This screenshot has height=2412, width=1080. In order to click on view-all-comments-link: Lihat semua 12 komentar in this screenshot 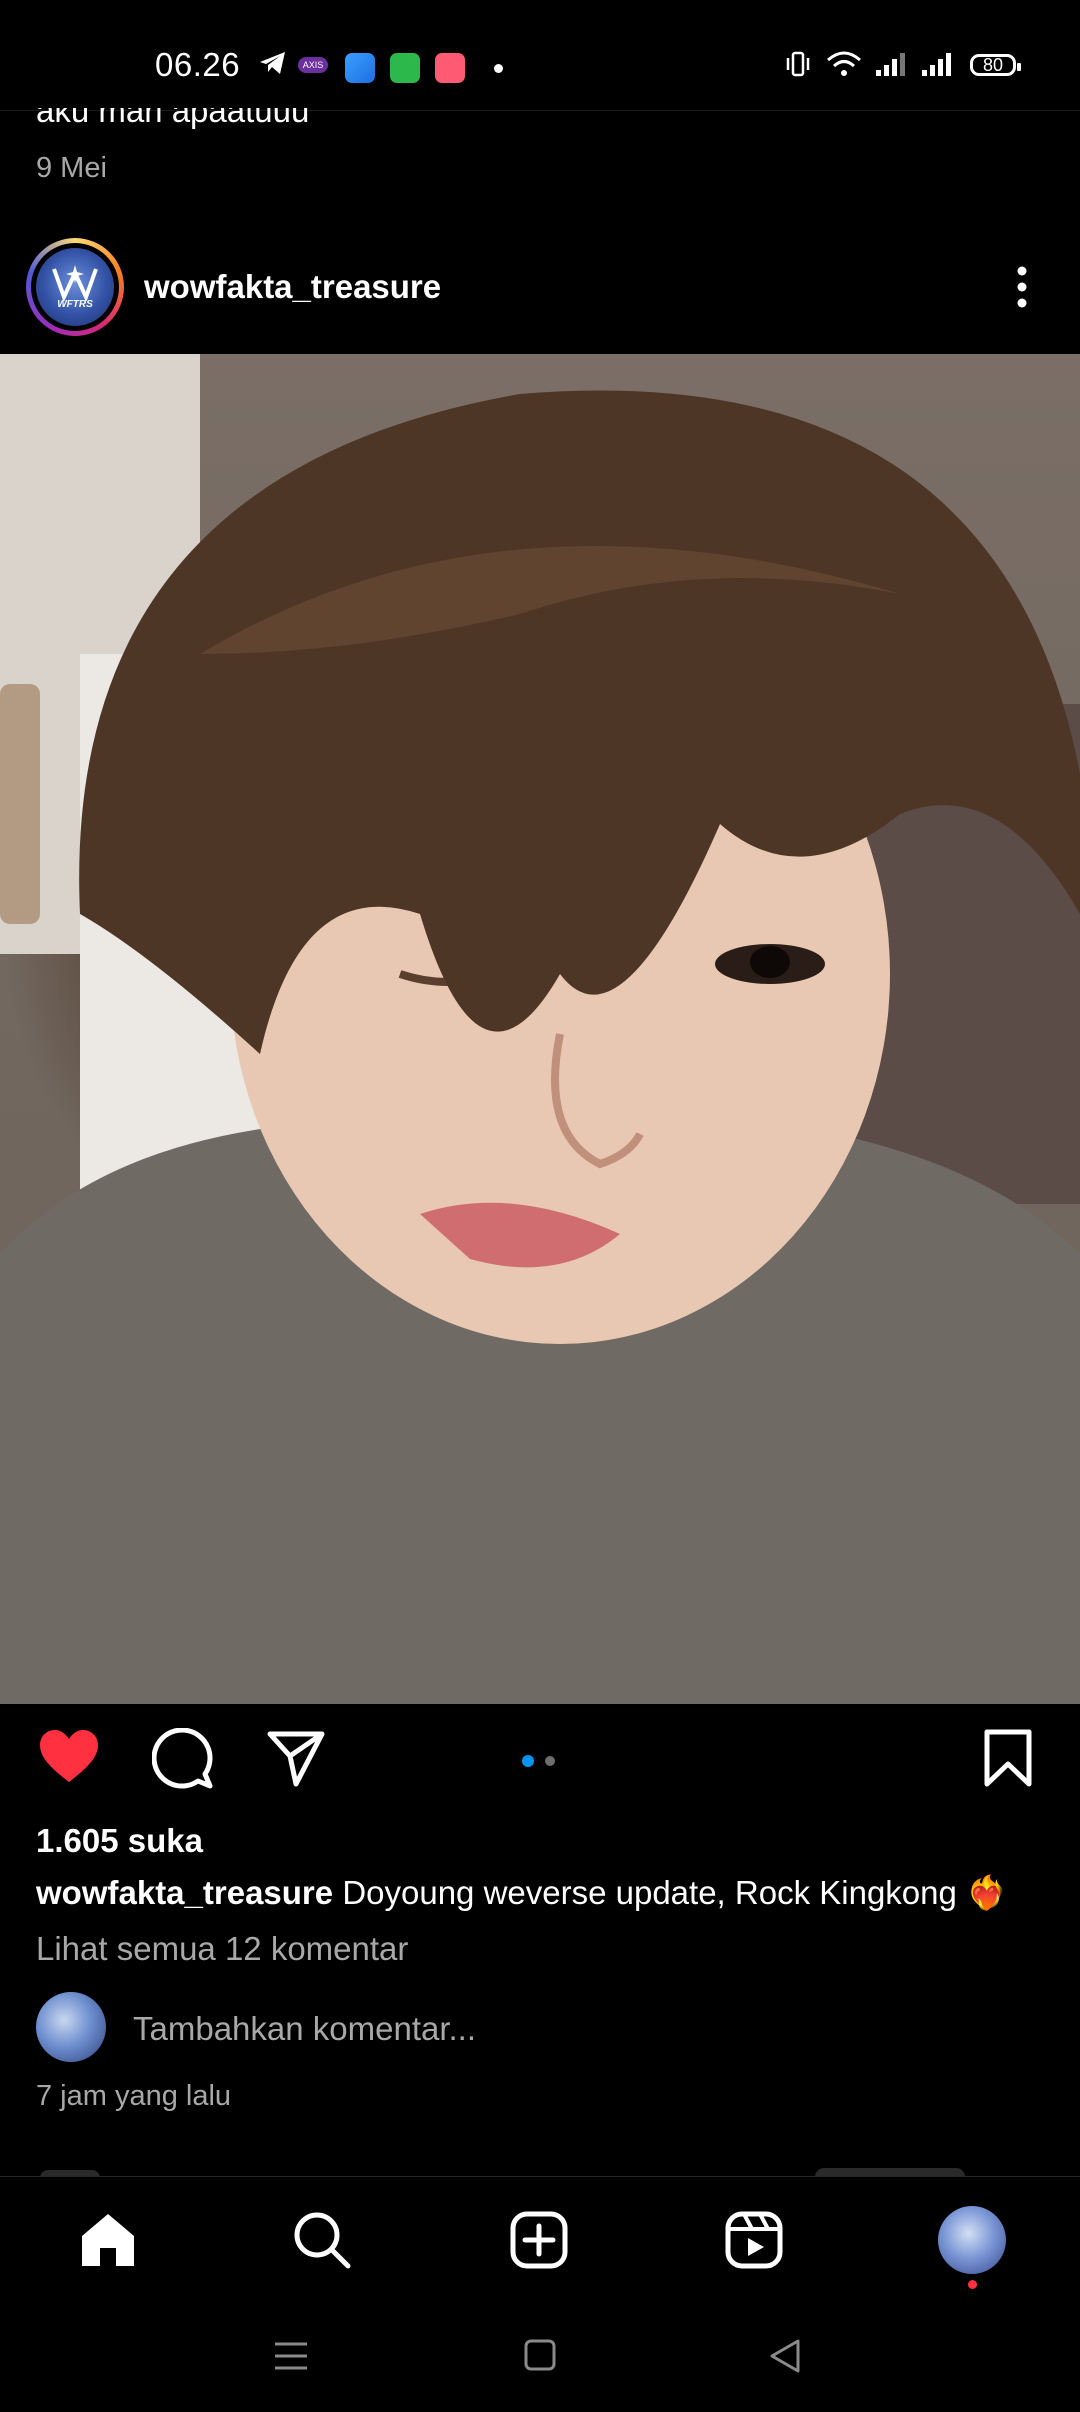, I will do `click(222, 1949)`.